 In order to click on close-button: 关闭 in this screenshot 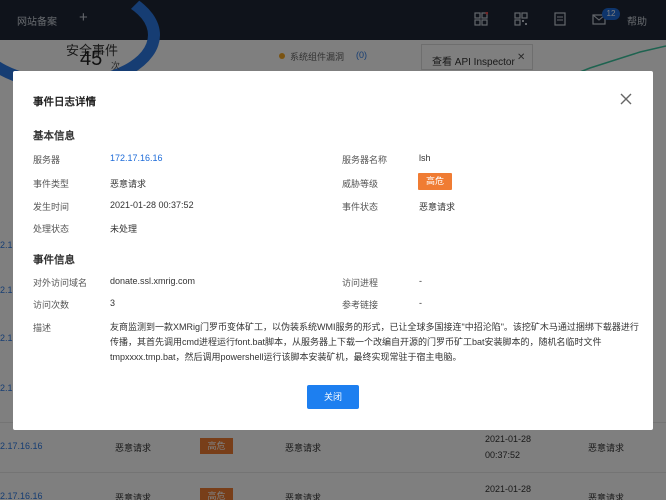, I will do `click(333, 397)`.